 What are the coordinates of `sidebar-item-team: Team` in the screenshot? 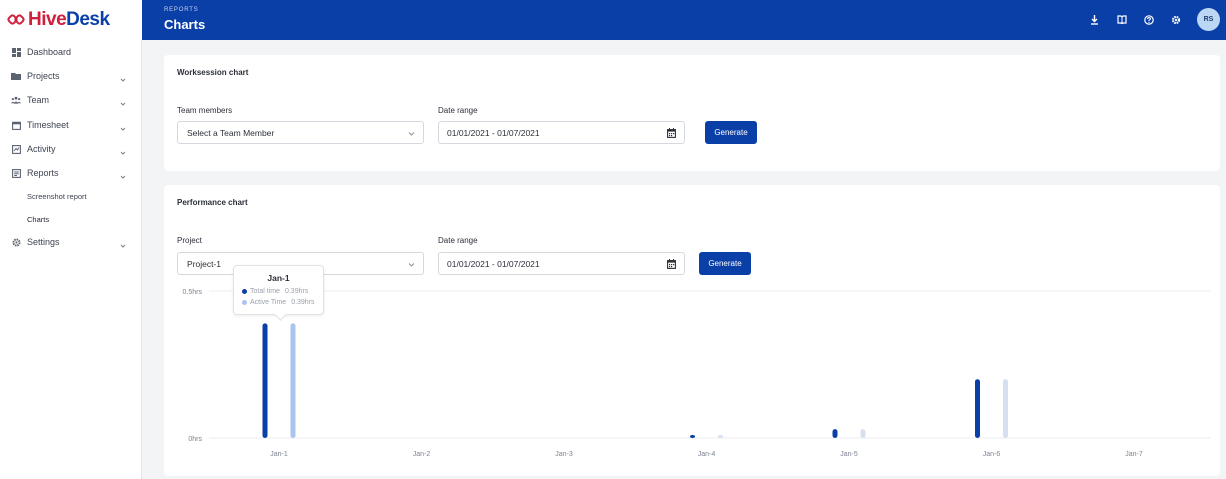 It's located at (71, 100).